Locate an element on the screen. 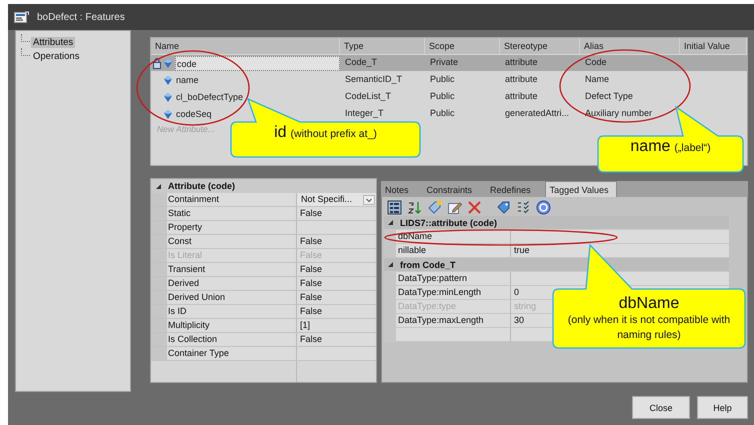 This screenshot has height=425, width=754. callout-title: id is located at coordinates (280, 132).